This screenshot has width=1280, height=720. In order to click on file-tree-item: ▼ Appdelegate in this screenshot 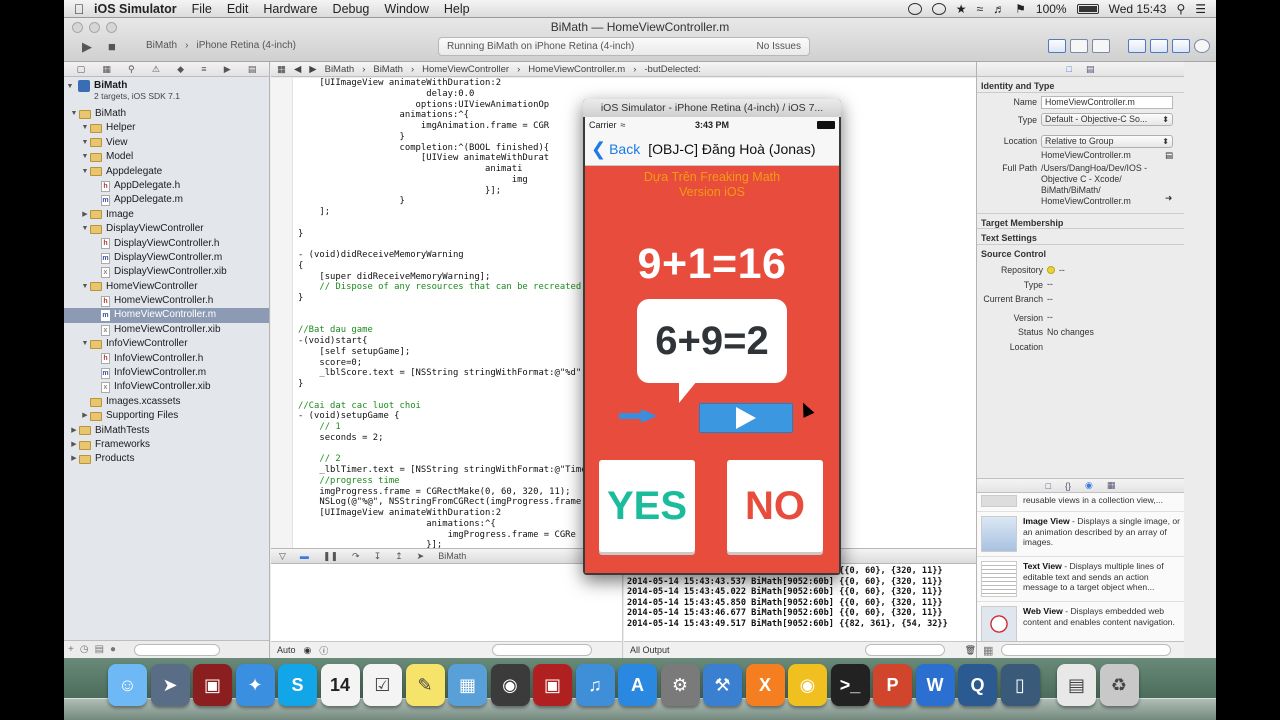, I will do `click(166, 172)`.